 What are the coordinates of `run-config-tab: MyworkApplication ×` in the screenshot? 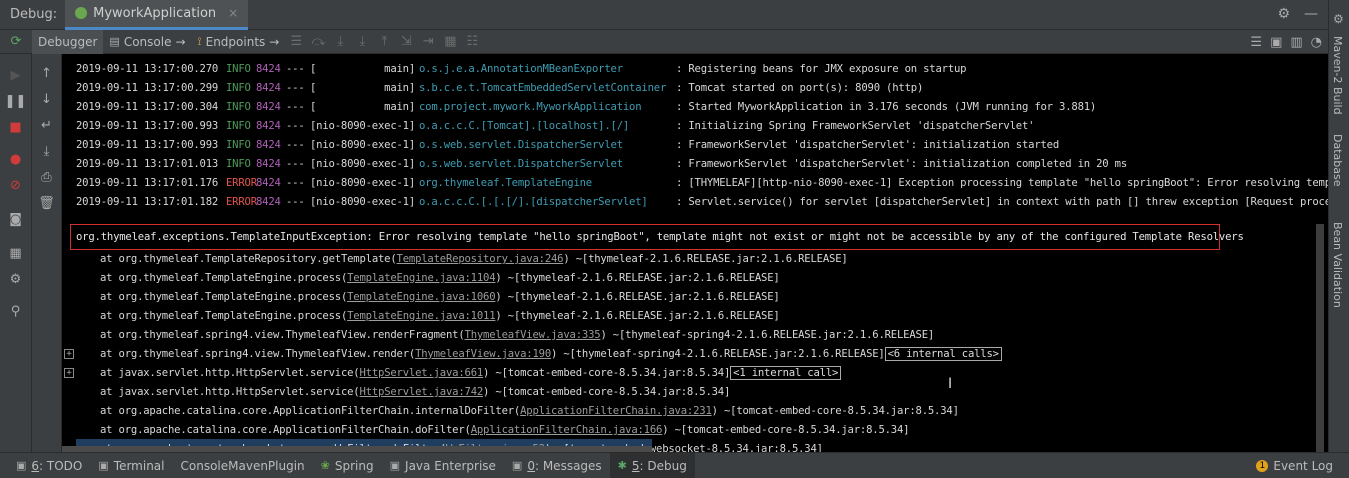 It's located at (157, 15).